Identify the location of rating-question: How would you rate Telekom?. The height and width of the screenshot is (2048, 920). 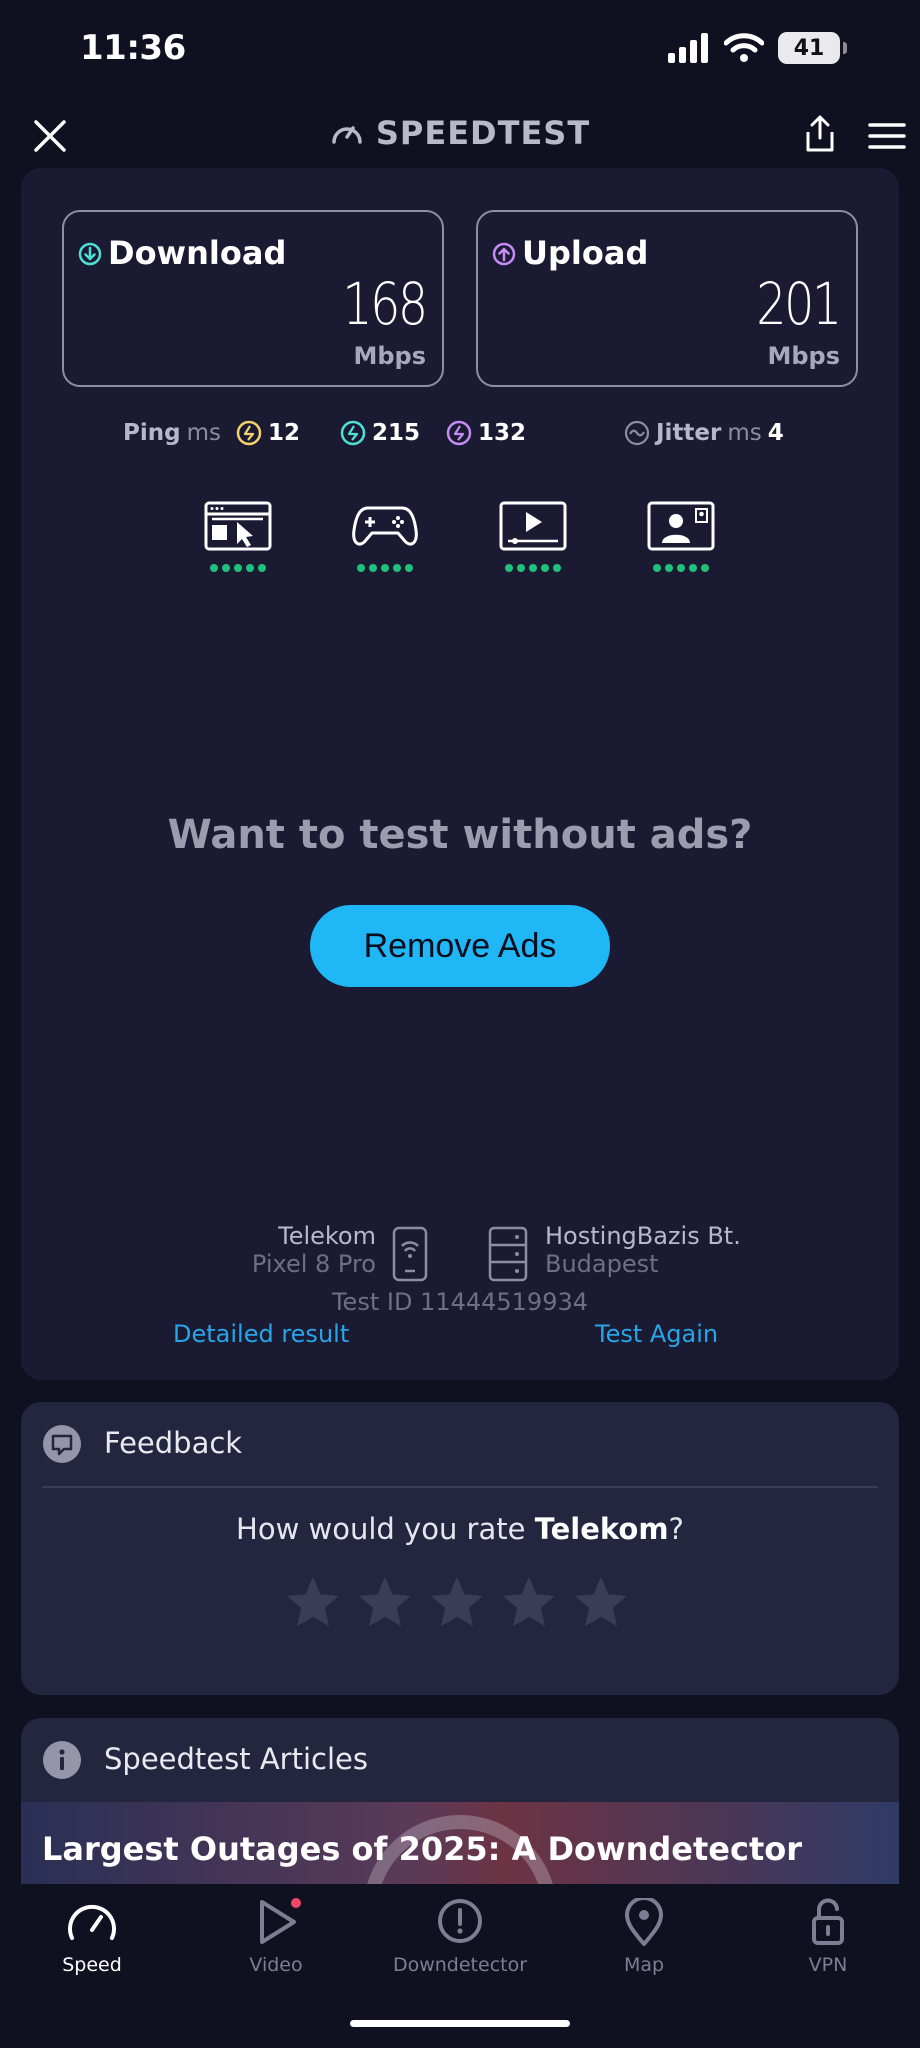
(460, 1529).